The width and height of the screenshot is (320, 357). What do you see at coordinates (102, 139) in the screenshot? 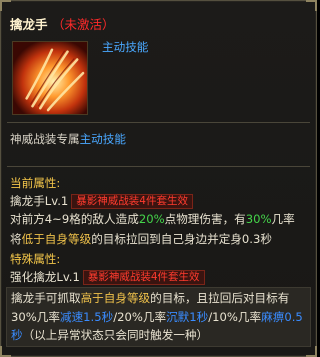
I see `extension-type: 主动技能` at bounding box center [102, 139].